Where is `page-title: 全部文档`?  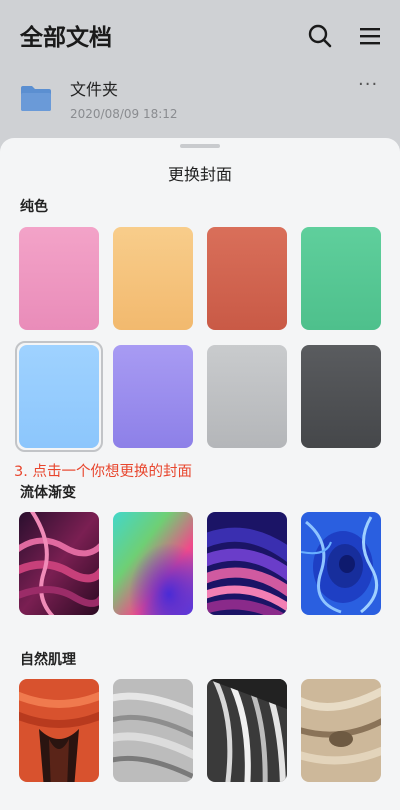 page-title: 全部文档 is located at coordinates (66, 38).